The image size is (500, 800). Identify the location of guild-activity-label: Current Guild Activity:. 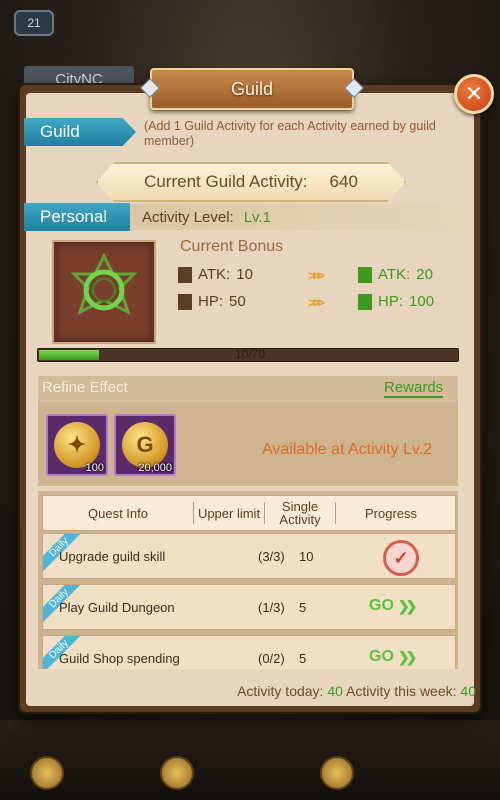
(226, 181).